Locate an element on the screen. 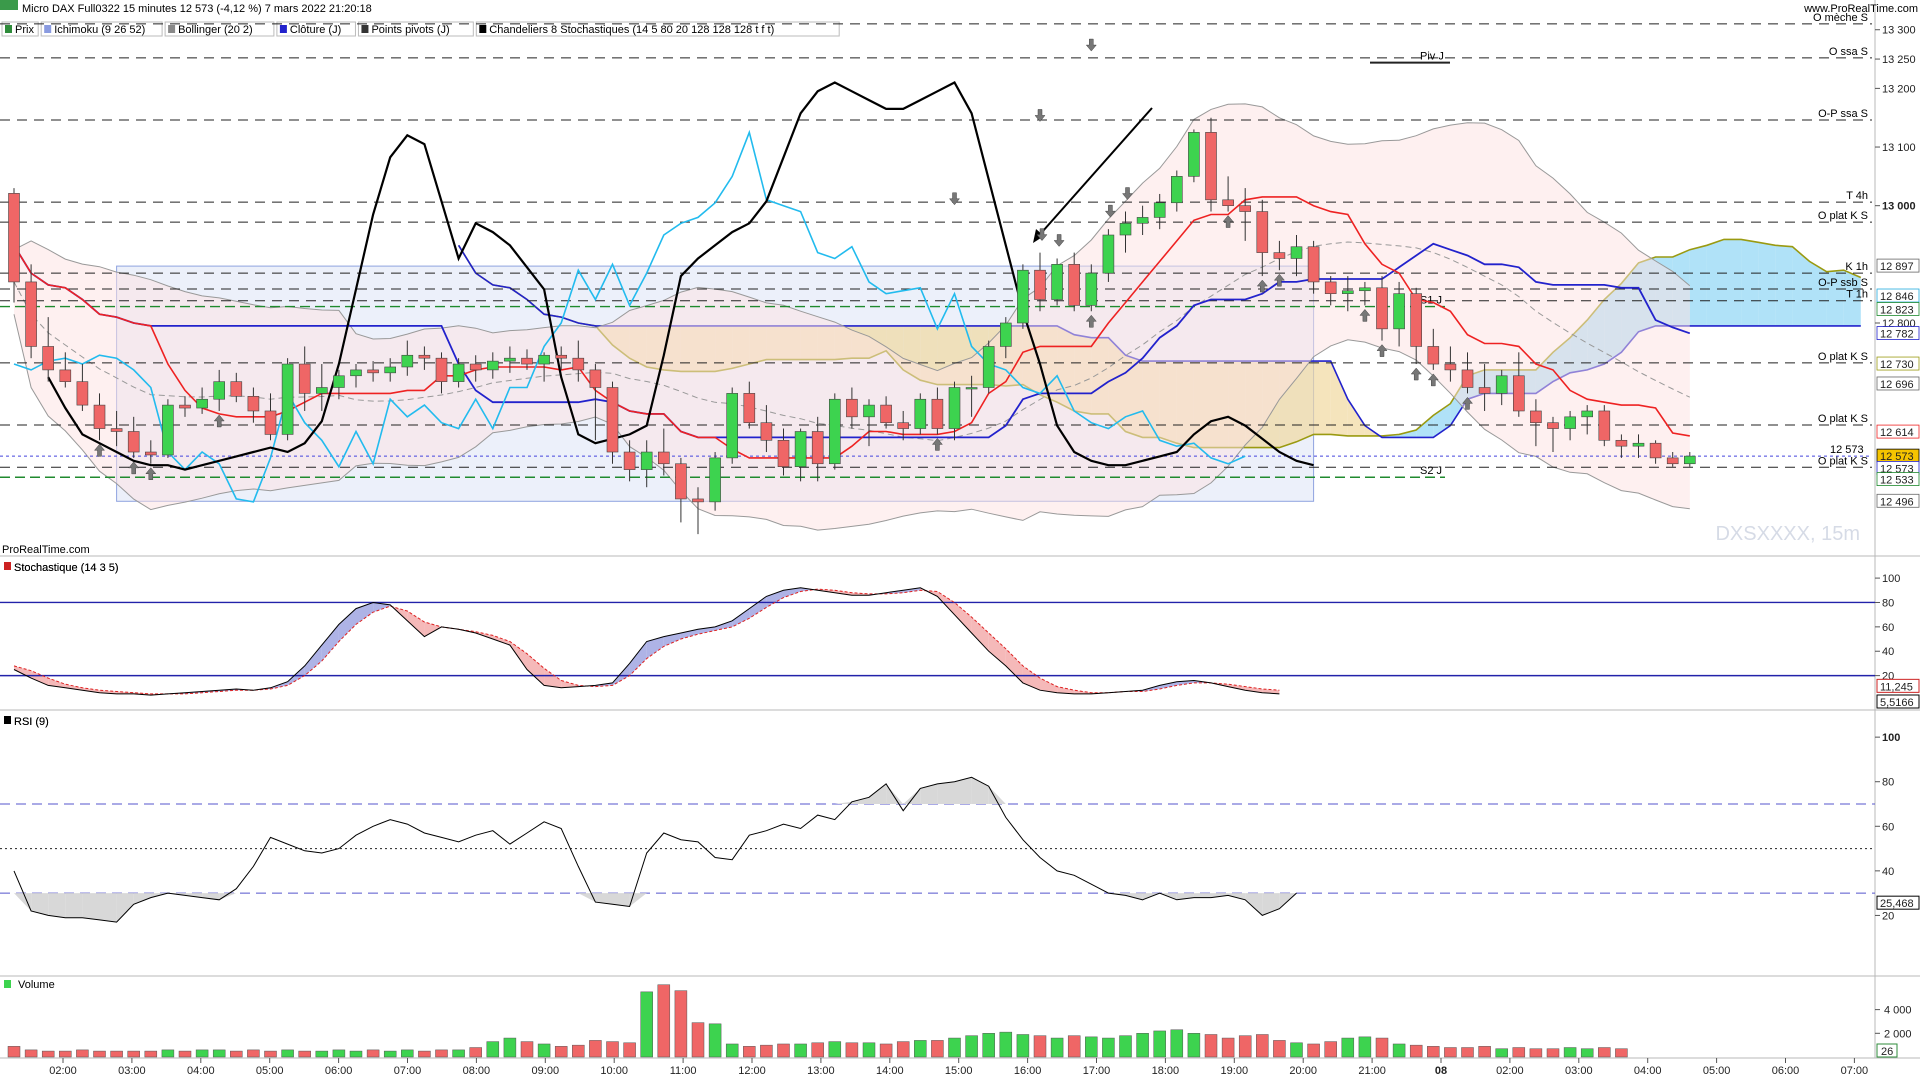 This screenshot has width=1920, height=1080. rsi-badge: 25,468 is located at coordinates (1897, 904).